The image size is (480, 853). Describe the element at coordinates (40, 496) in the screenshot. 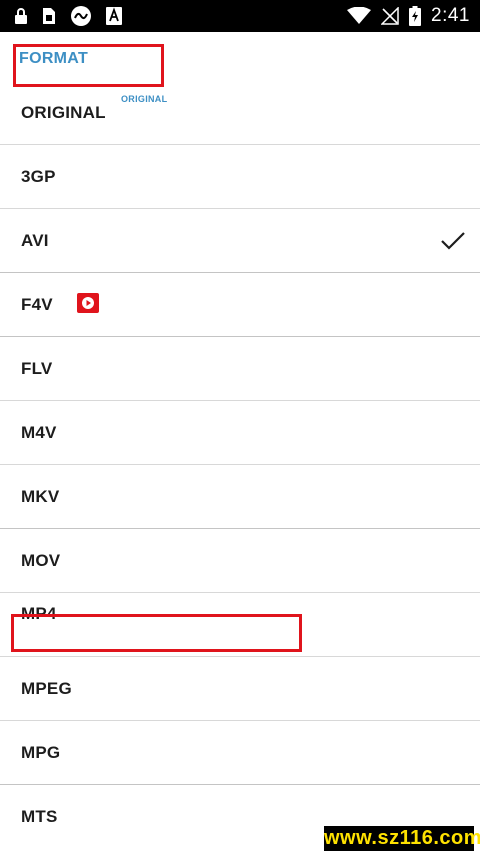

I see `list-item-label: MKV` at that location.